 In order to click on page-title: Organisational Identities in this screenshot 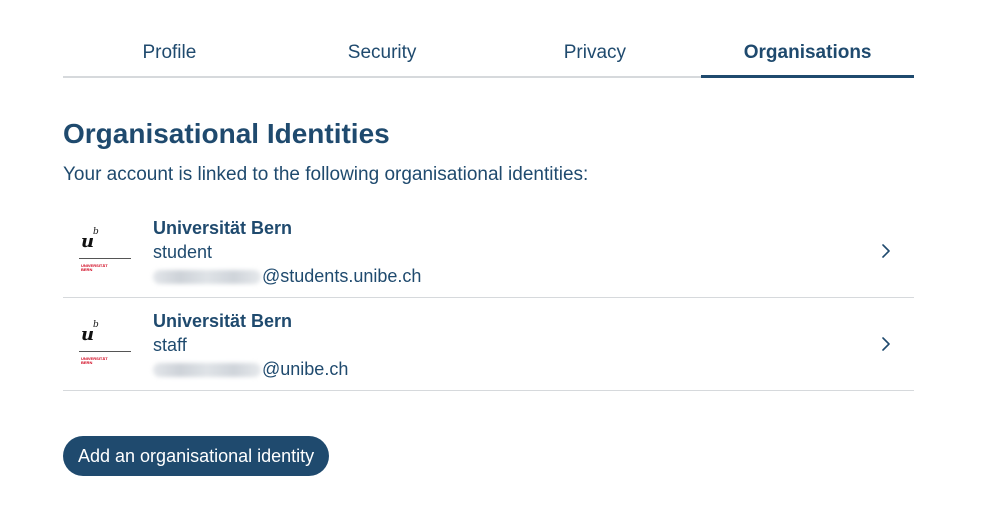, I will do `click(226, 133)`.